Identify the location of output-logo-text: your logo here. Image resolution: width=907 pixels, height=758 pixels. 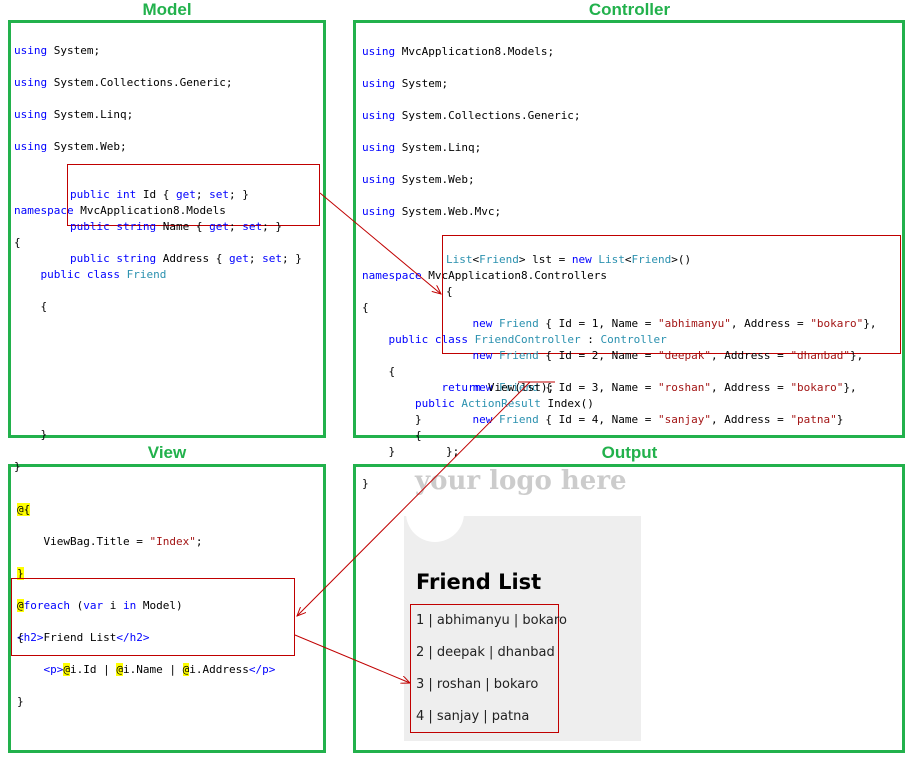
(521, 481).